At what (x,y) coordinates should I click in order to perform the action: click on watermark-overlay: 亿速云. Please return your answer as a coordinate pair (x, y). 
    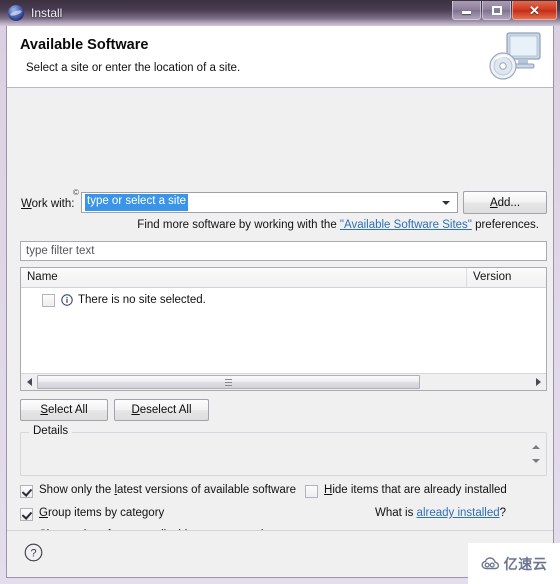
    Looking at the image, I should click on (514, 563).